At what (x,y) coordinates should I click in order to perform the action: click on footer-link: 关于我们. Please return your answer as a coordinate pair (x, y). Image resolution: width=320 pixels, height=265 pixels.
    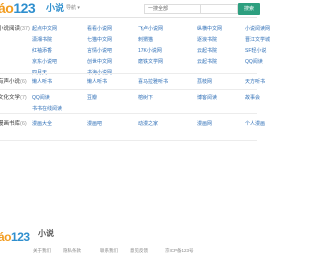
    Looking at the image, I should click on (42, 251).